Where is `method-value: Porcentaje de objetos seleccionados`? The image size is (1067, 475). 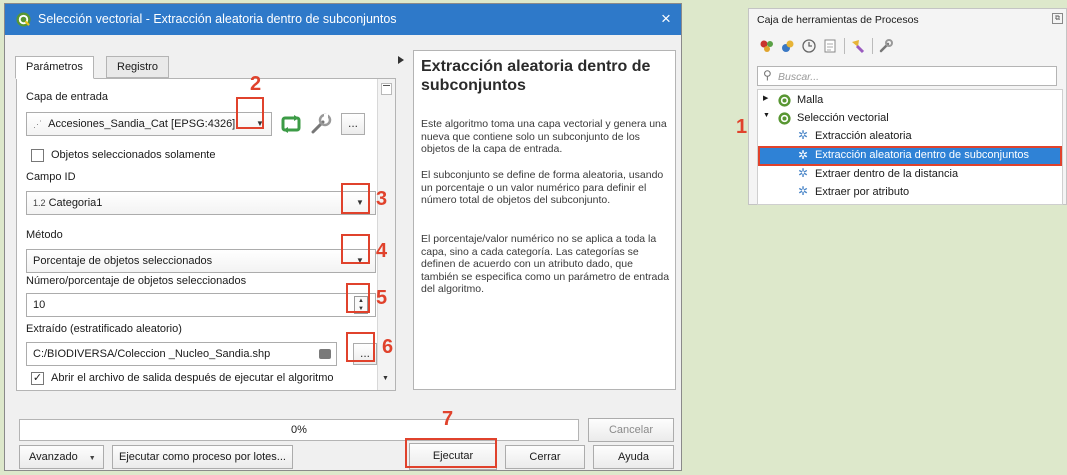
method-value: Porcentaje de objetos seleccionados is located at coordinates (123, 261).